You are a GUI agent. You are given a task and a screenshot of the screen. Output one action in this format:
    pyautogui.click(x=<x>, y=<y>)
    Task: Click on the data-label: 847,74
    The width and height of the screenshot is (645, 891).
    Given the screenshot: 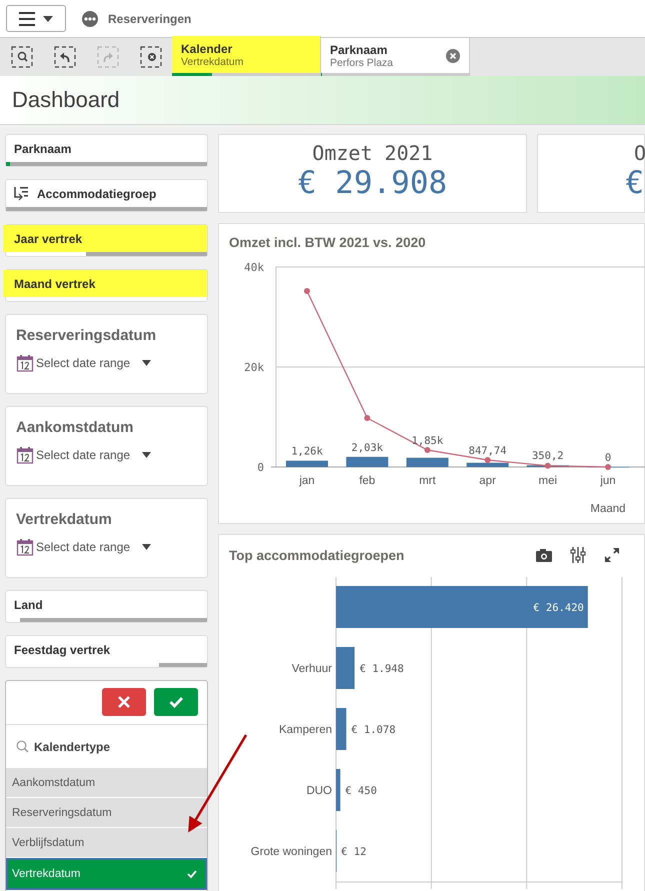 What is the action you would take?
    pyautogui.click(x=487, y=451)
    